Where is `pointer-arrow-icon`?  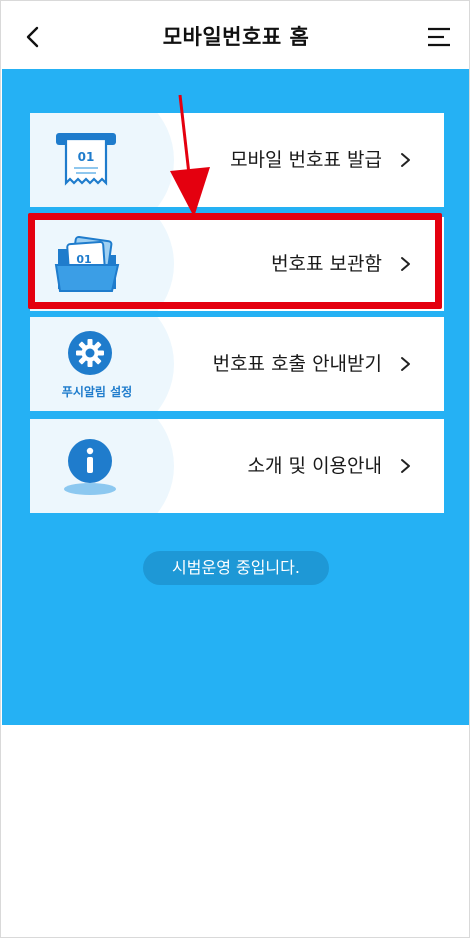 pointer-arrow-icon is located at coordinates (190, 155).